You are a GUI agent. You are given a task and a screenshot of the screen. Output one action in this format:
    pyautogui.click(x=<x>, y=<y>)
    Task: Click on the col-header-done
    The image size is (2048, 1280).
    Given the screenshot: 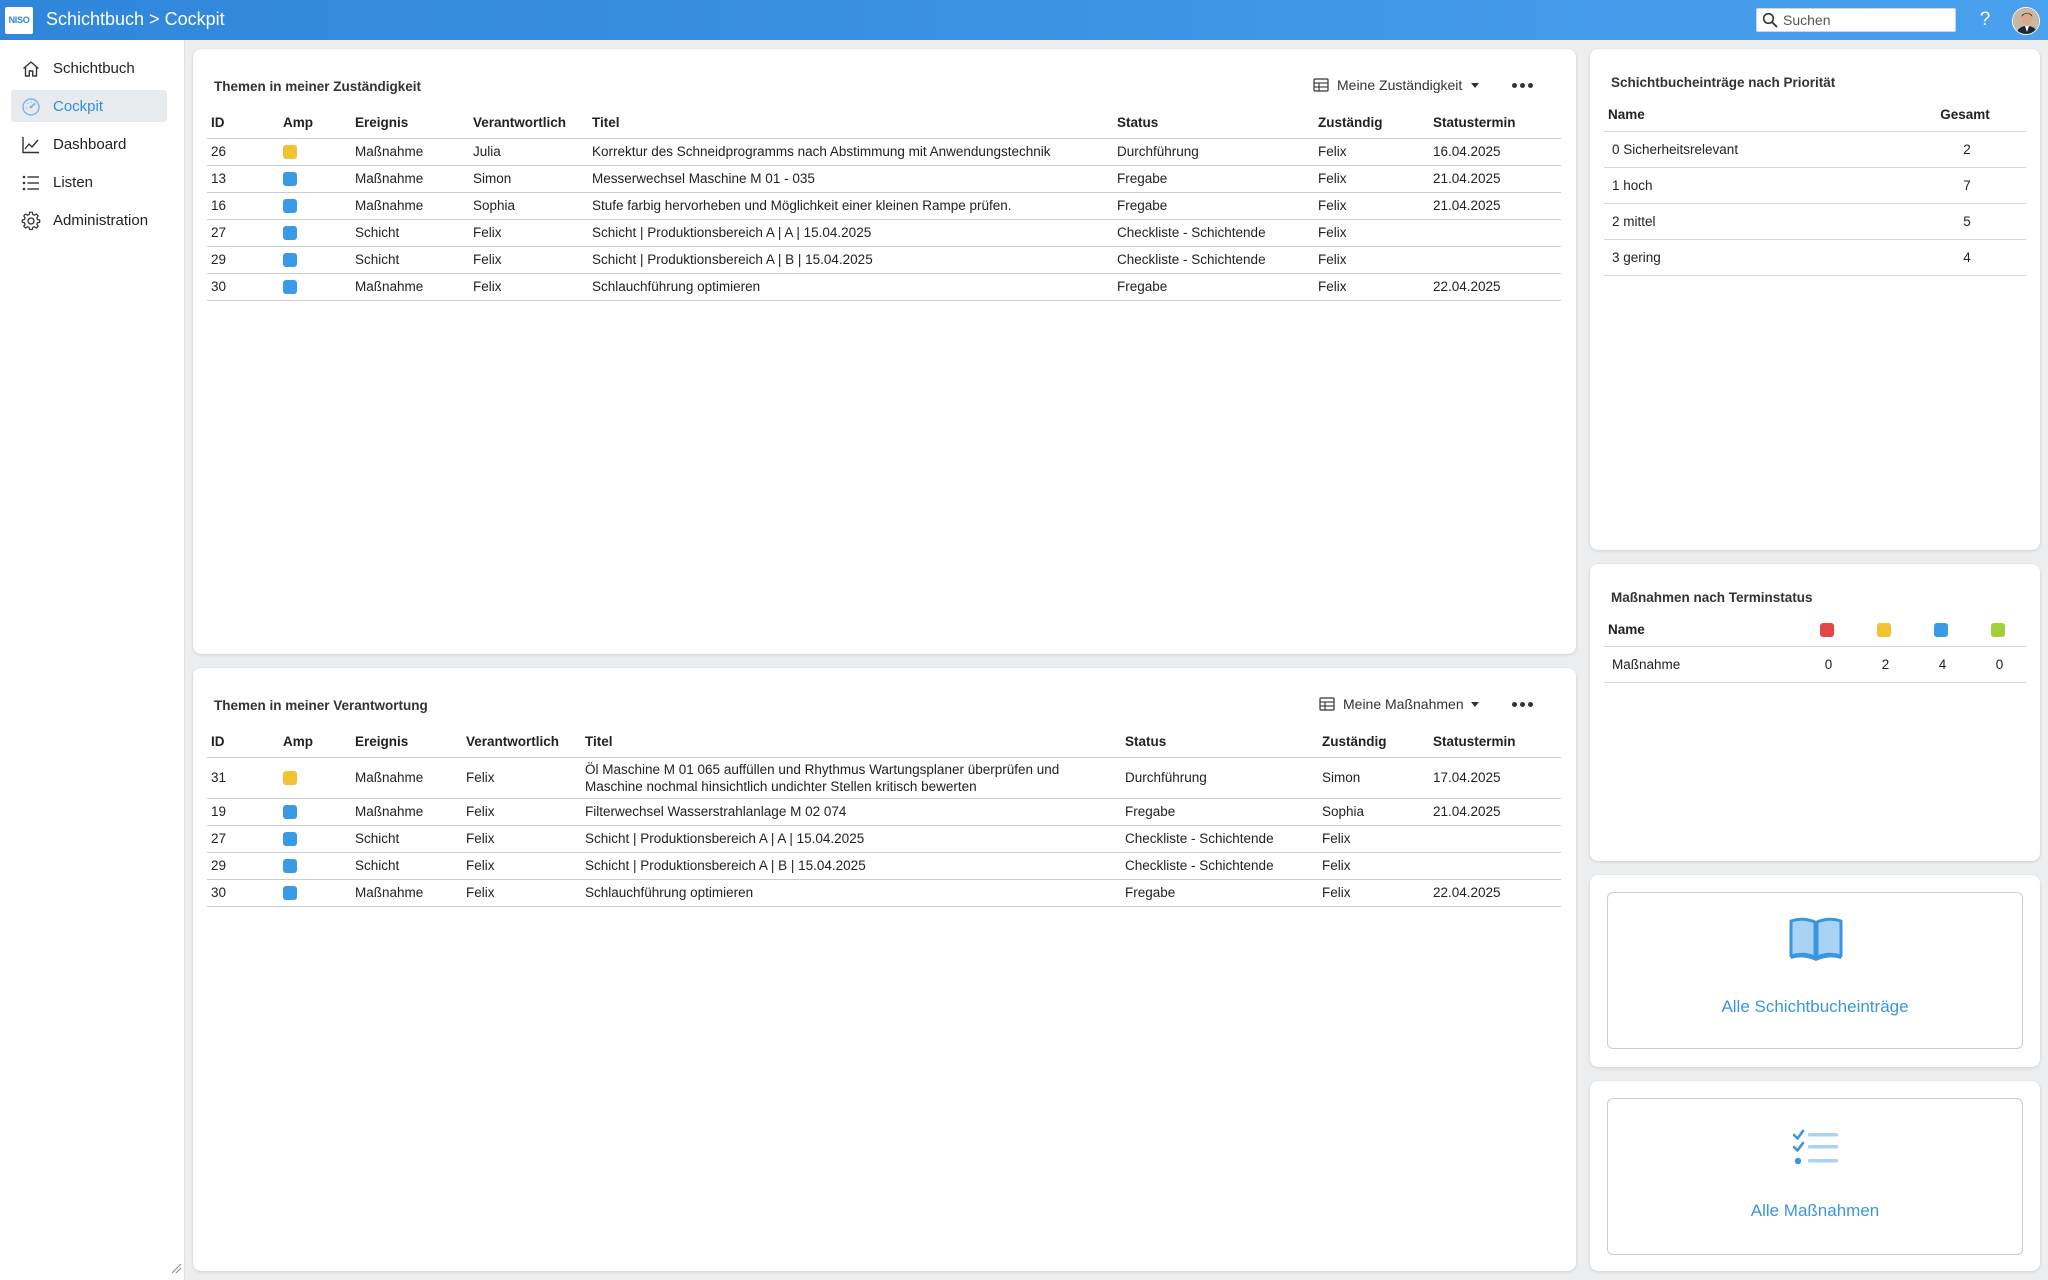 What is the action you would take?
    pyautogui.click(x=1997, y=630)
    